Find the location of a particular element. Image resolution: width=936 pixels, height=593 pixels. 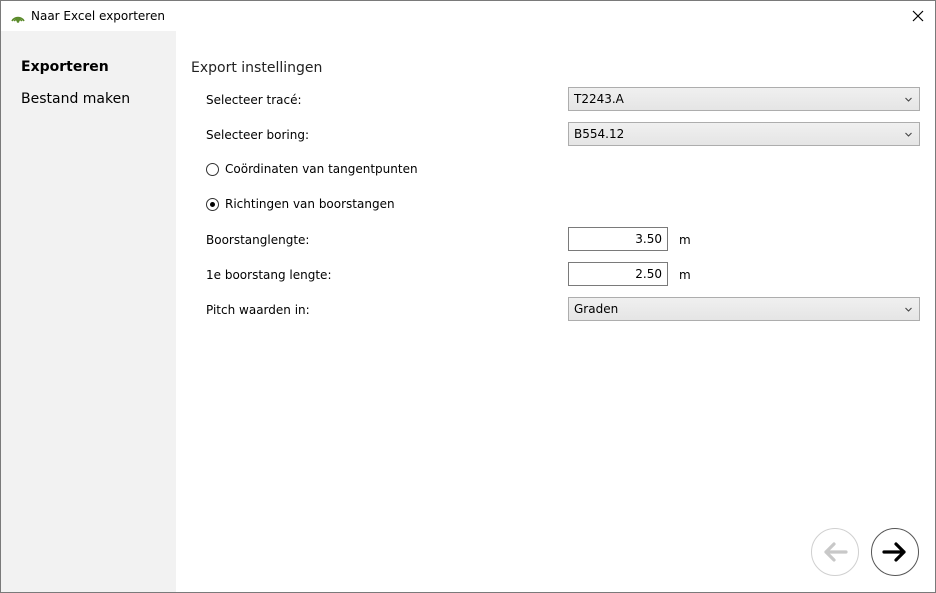

rod-length-unit: m is located at coordinates (685, 240).